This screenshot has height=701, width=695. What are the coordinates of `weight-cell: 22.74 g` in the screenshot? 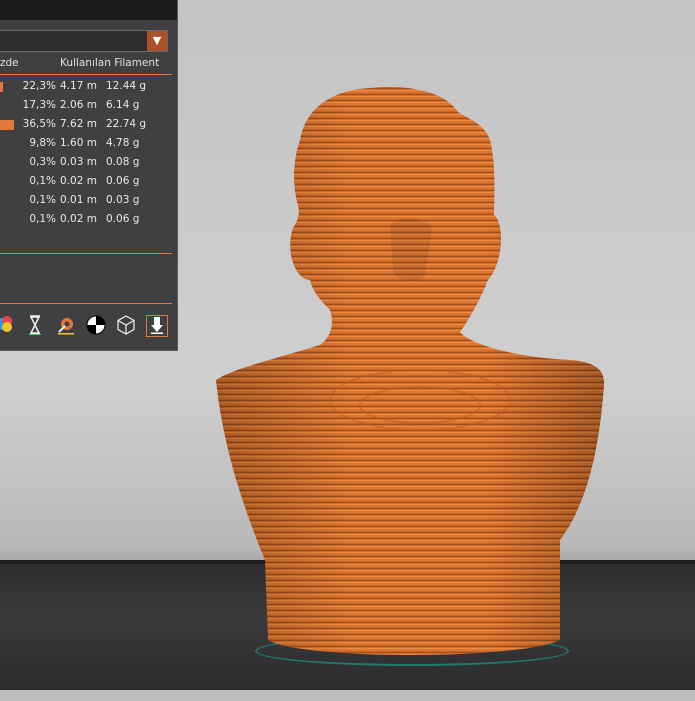 It's located at (126, 124).